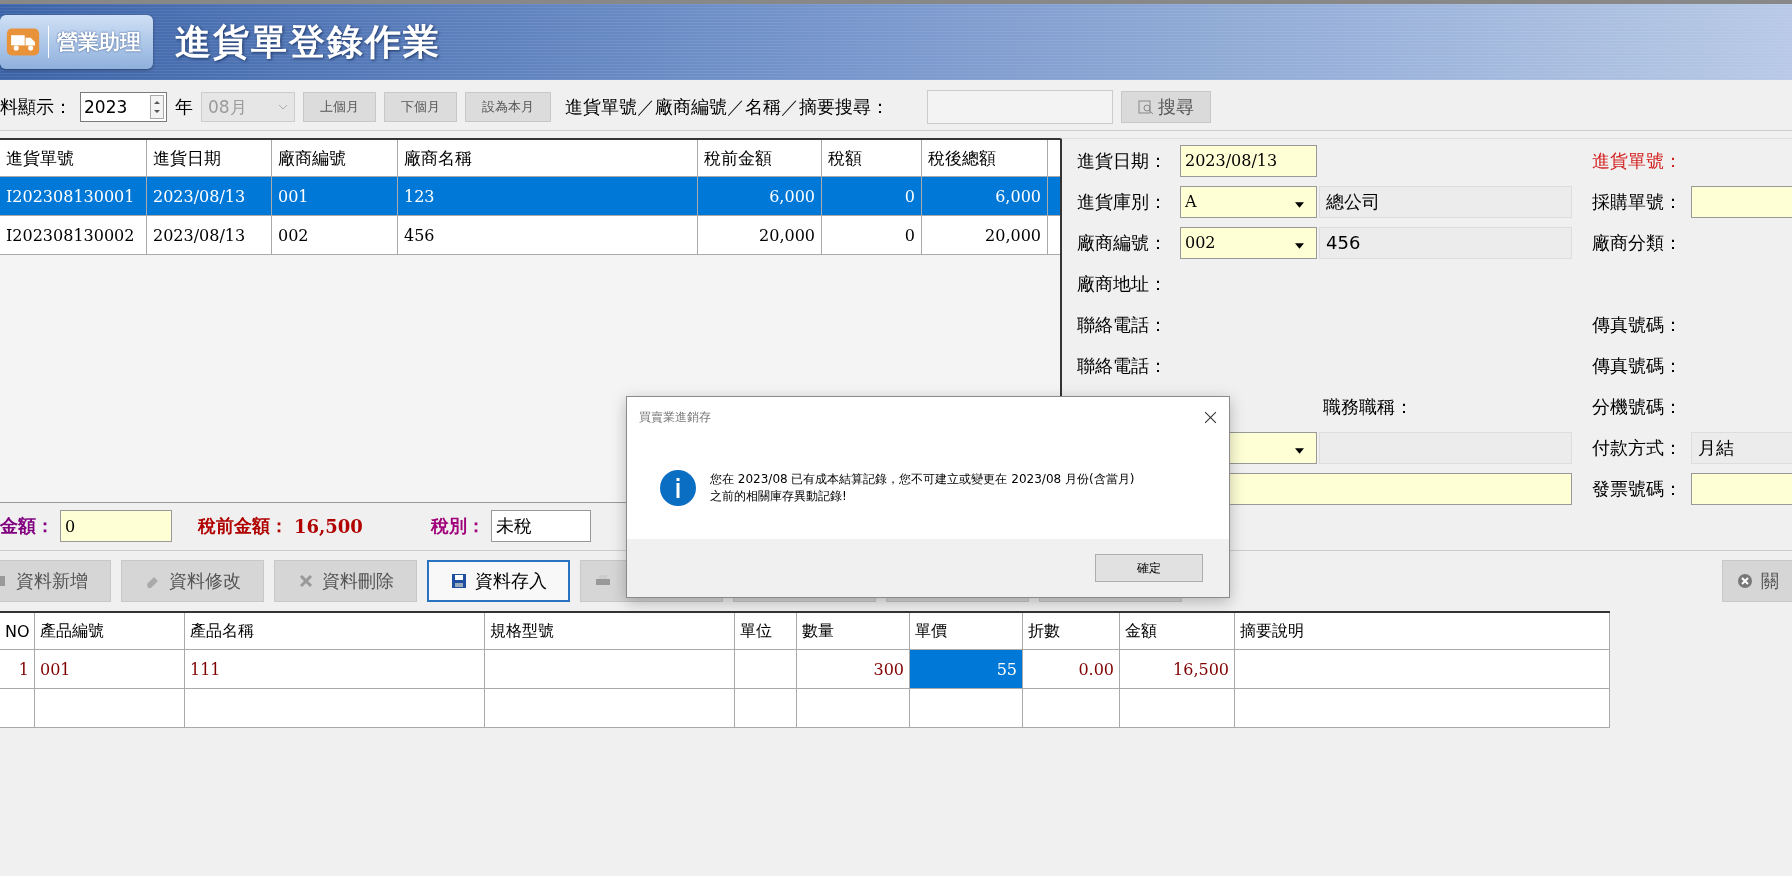 Image resolution: width=1792 pixels, height=876 pixels. I want to click on table-cell: 123, so click(548, 196).